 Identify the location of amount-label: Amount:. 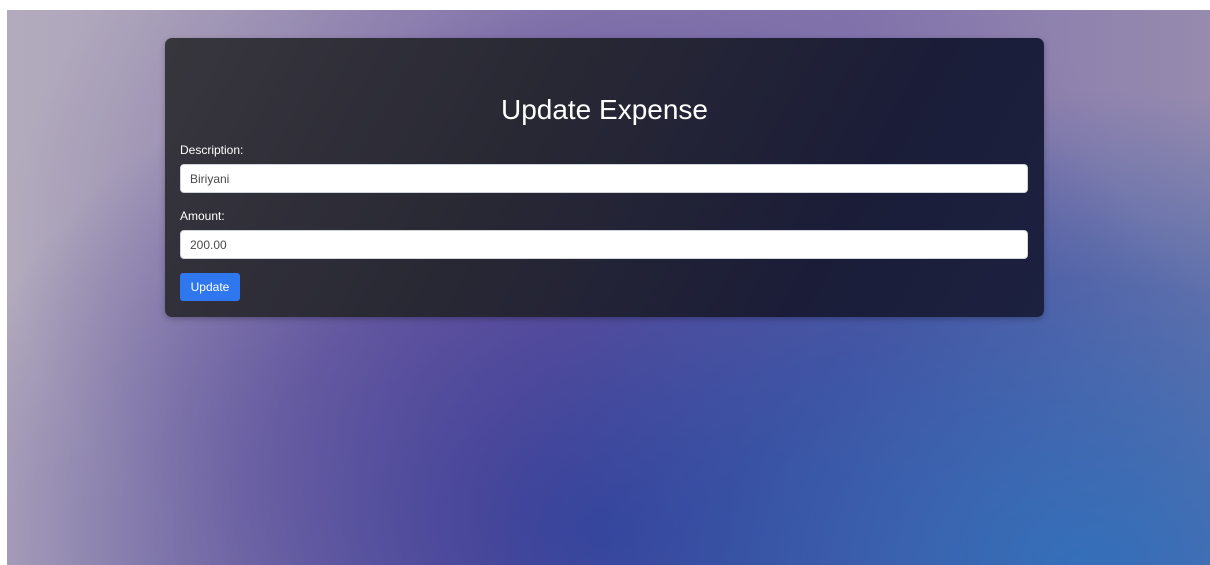
(202, 216).